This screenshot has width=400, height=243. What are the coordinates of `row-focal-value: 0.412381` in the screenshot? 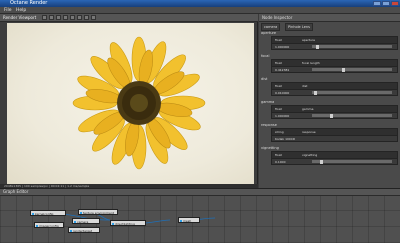 It's located at (334, 69).